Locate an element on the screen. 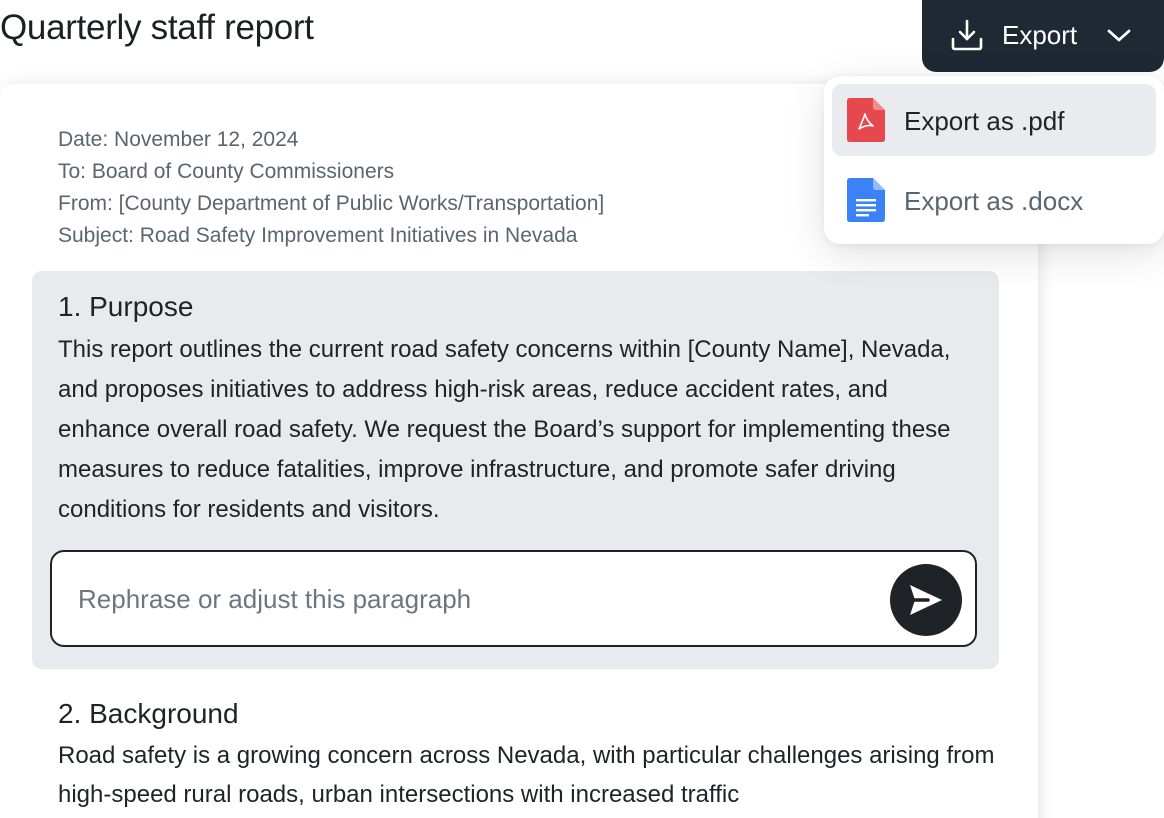 The image size is (1164, 818). rephrase-box is located at coordinates (513, 598).